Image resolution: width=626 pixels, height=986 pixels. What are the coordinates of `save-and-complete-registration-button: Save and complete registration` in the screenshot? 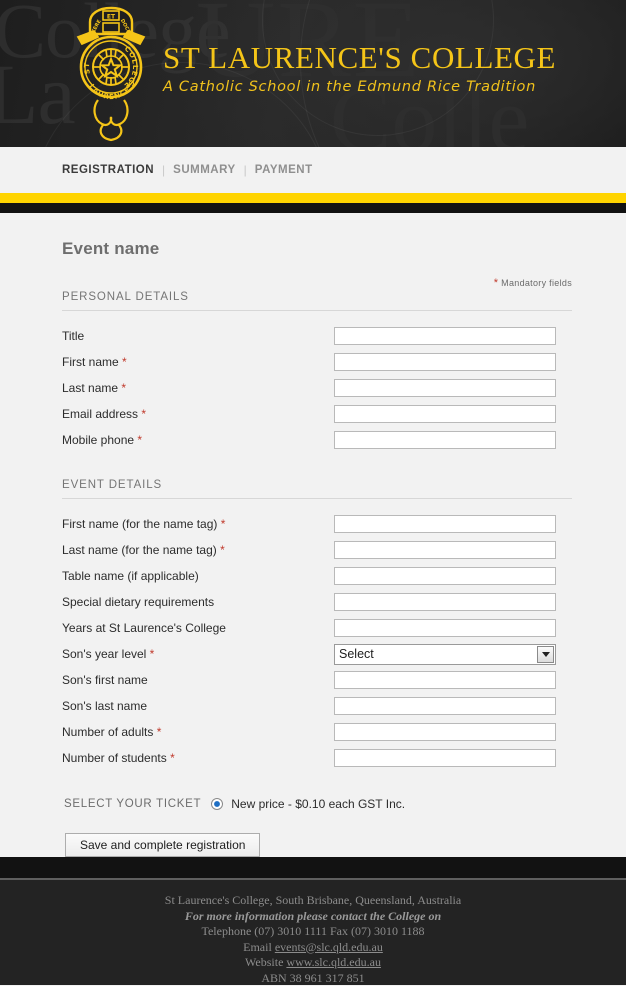 It's located at (162, 845).